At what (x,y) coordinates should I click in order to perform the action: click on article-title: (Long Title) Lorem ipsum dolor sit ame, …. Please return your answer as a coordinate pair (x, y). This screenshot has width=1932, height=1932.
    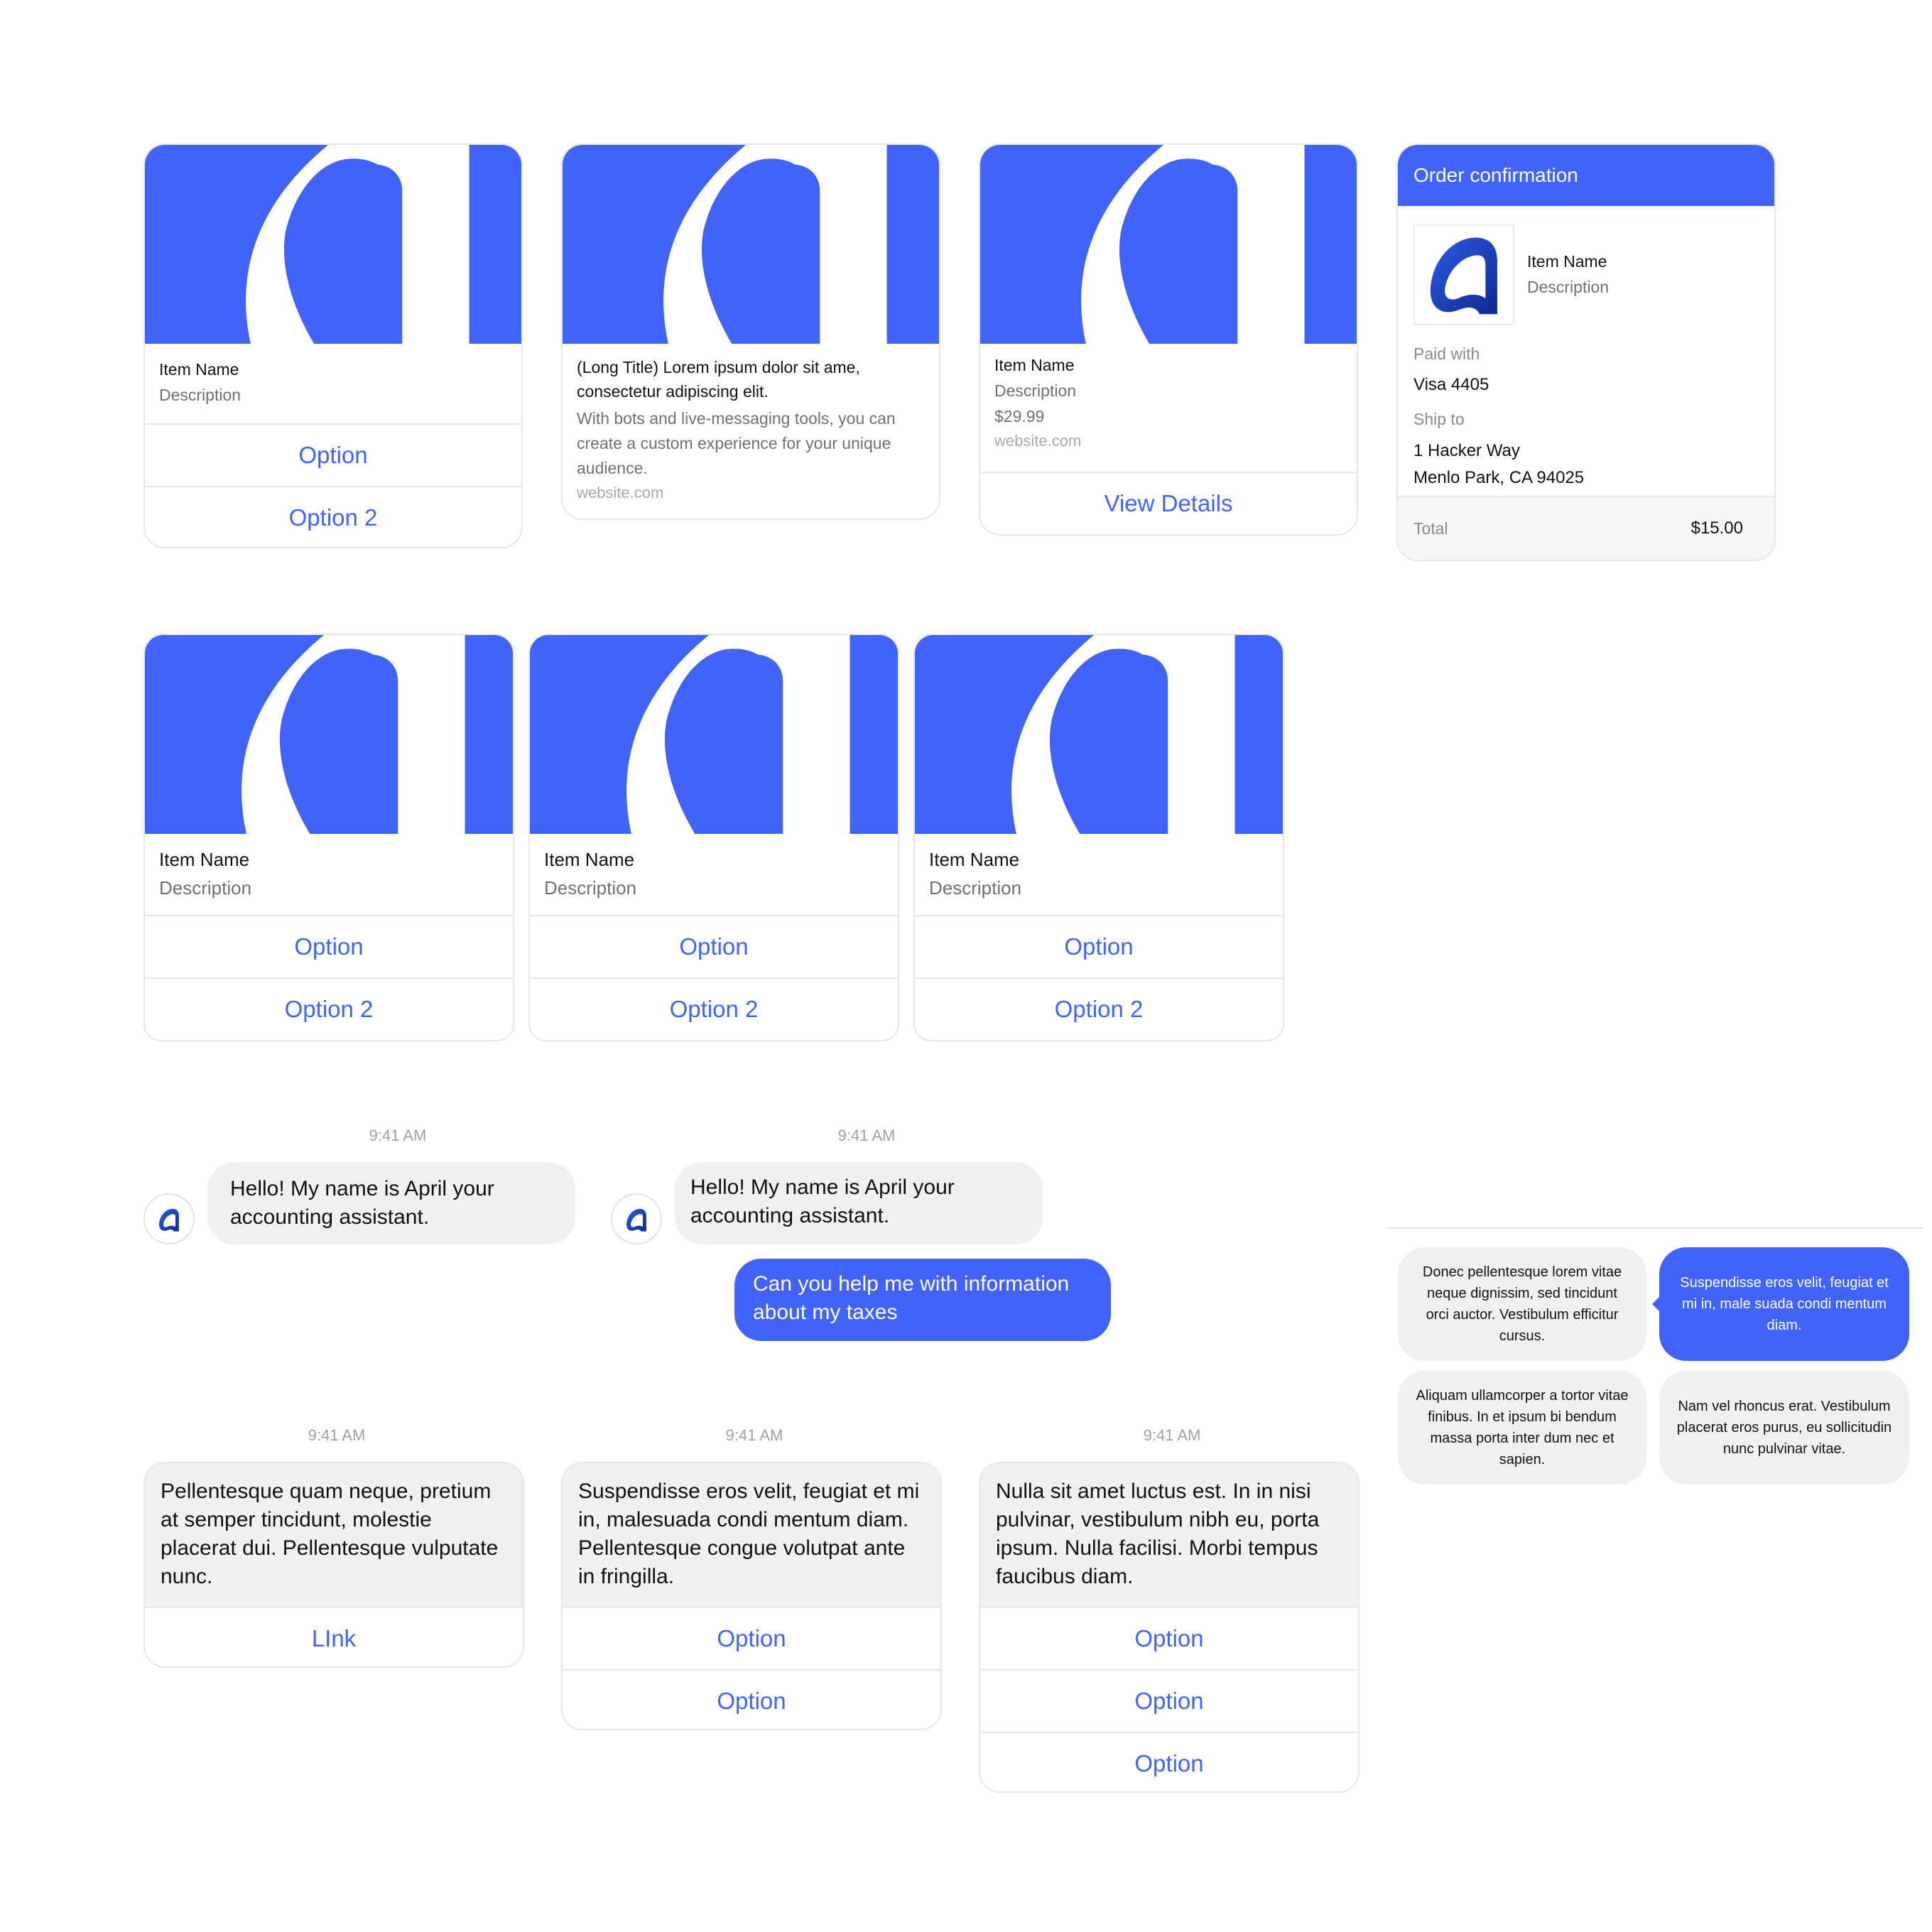
    Looking at the image, I should click on (718, 380).